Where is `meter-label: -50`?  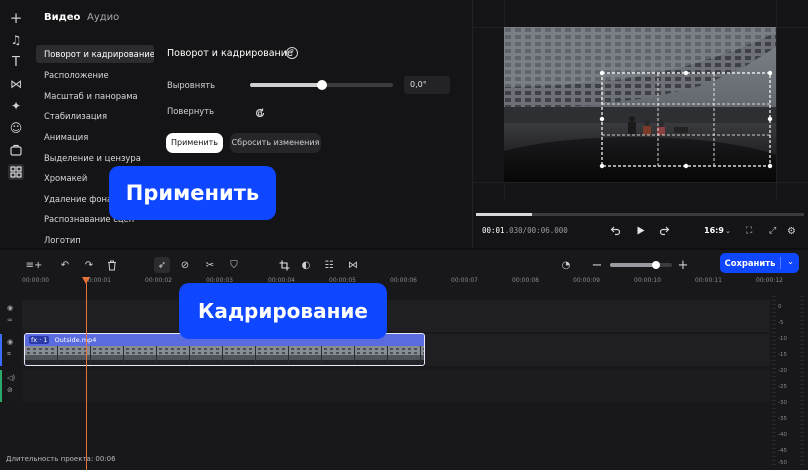 meter-label: -50 is located at coordinates (782, 463).